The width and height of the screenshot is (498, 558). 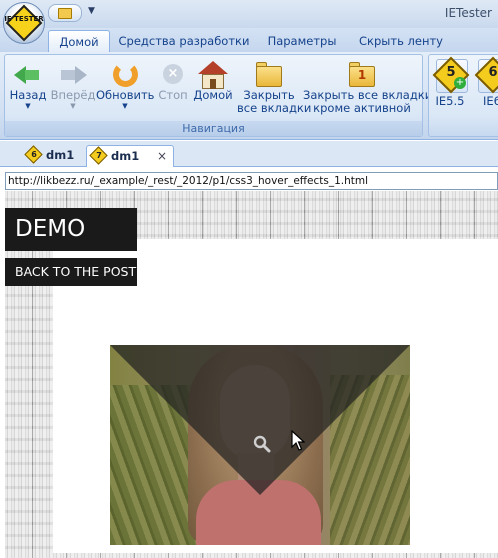 What do you see at coordinates (269, 74) in the screenshot?
I see `folder-icon` at bounding box center [269, 74].